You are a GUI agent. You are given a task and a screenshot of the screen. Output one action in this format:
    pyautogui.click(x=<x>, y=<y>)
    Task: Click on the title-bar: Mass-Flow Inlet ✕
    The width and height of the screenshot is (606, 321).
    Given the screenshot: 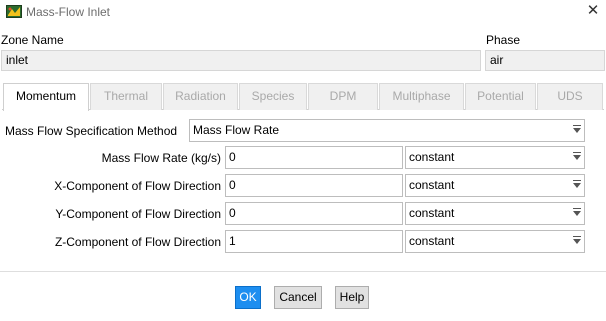 What is the action you would take?
    pyautogui.click(x=303, y=12)
    